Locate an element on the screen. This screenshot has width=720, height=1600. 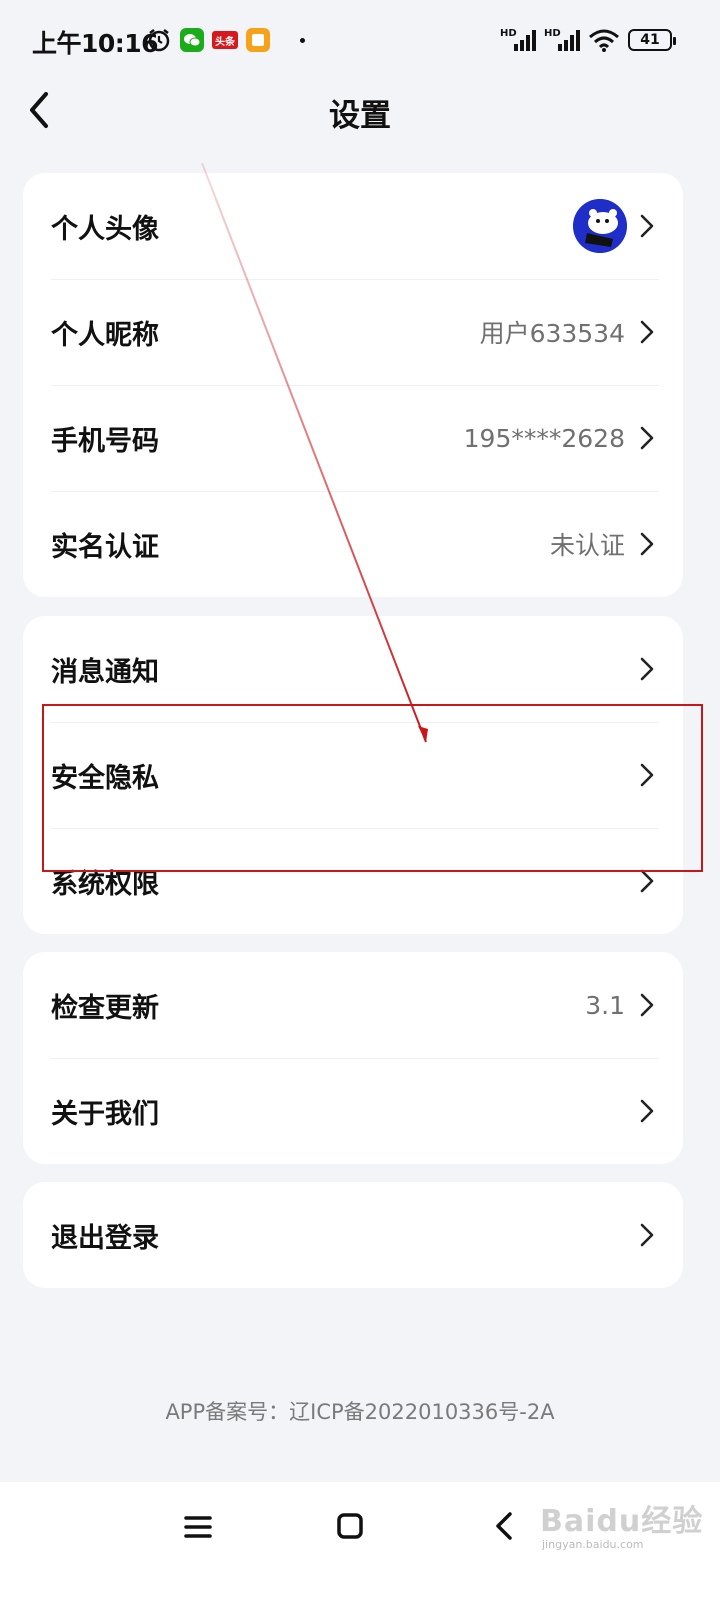
battery-icon: 41 is located at coordinates (652, 40).